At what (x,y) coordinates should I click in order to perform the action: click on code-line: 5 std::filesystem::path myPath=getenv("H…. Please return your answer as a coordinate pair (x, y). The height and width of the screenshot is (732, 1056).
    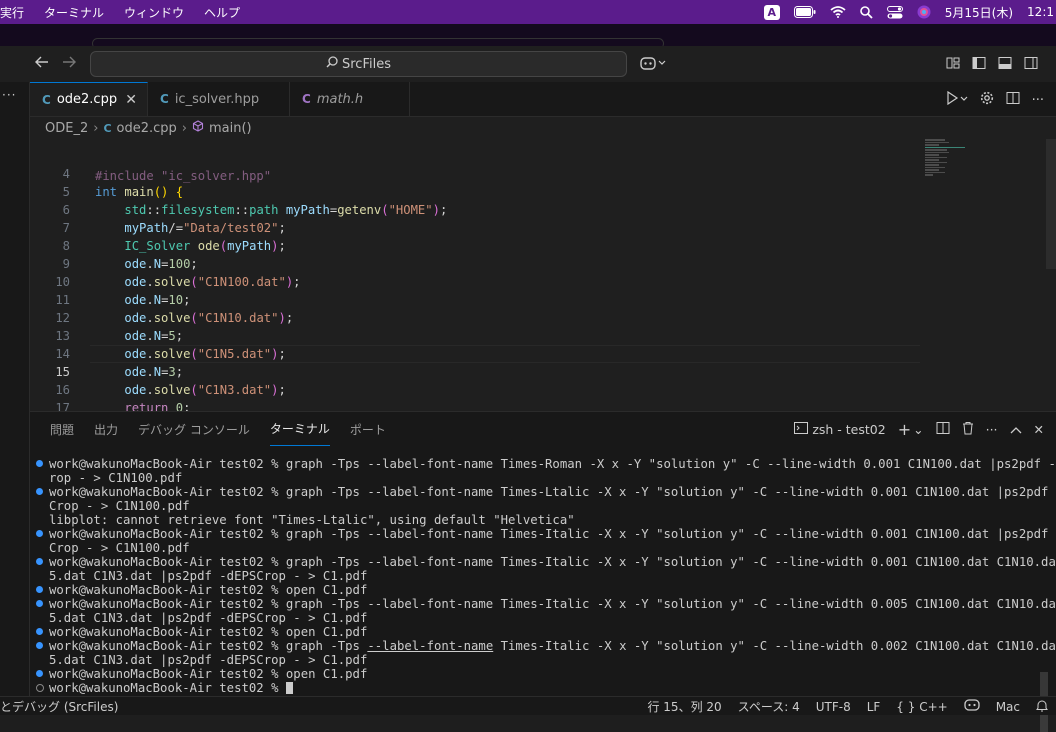
    Looking at the image, I should click on (255, 201).